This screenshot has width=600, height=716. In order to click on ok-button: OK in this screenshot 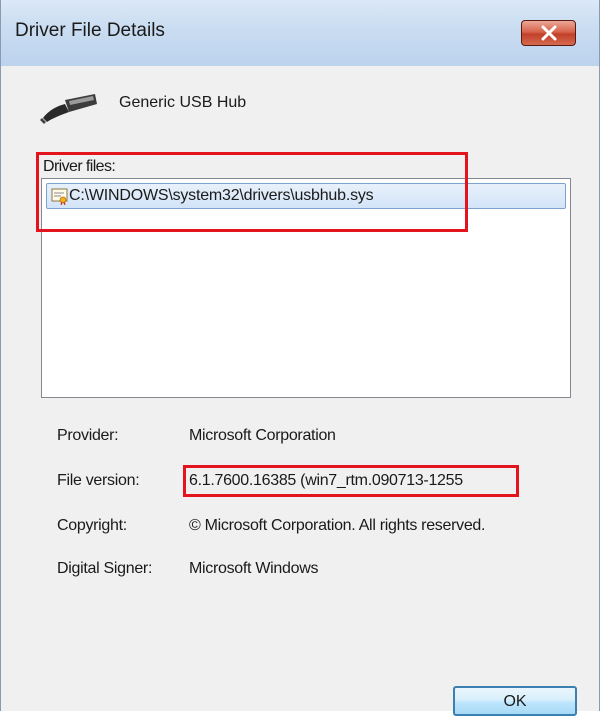, I will do `click(515, 701)`.